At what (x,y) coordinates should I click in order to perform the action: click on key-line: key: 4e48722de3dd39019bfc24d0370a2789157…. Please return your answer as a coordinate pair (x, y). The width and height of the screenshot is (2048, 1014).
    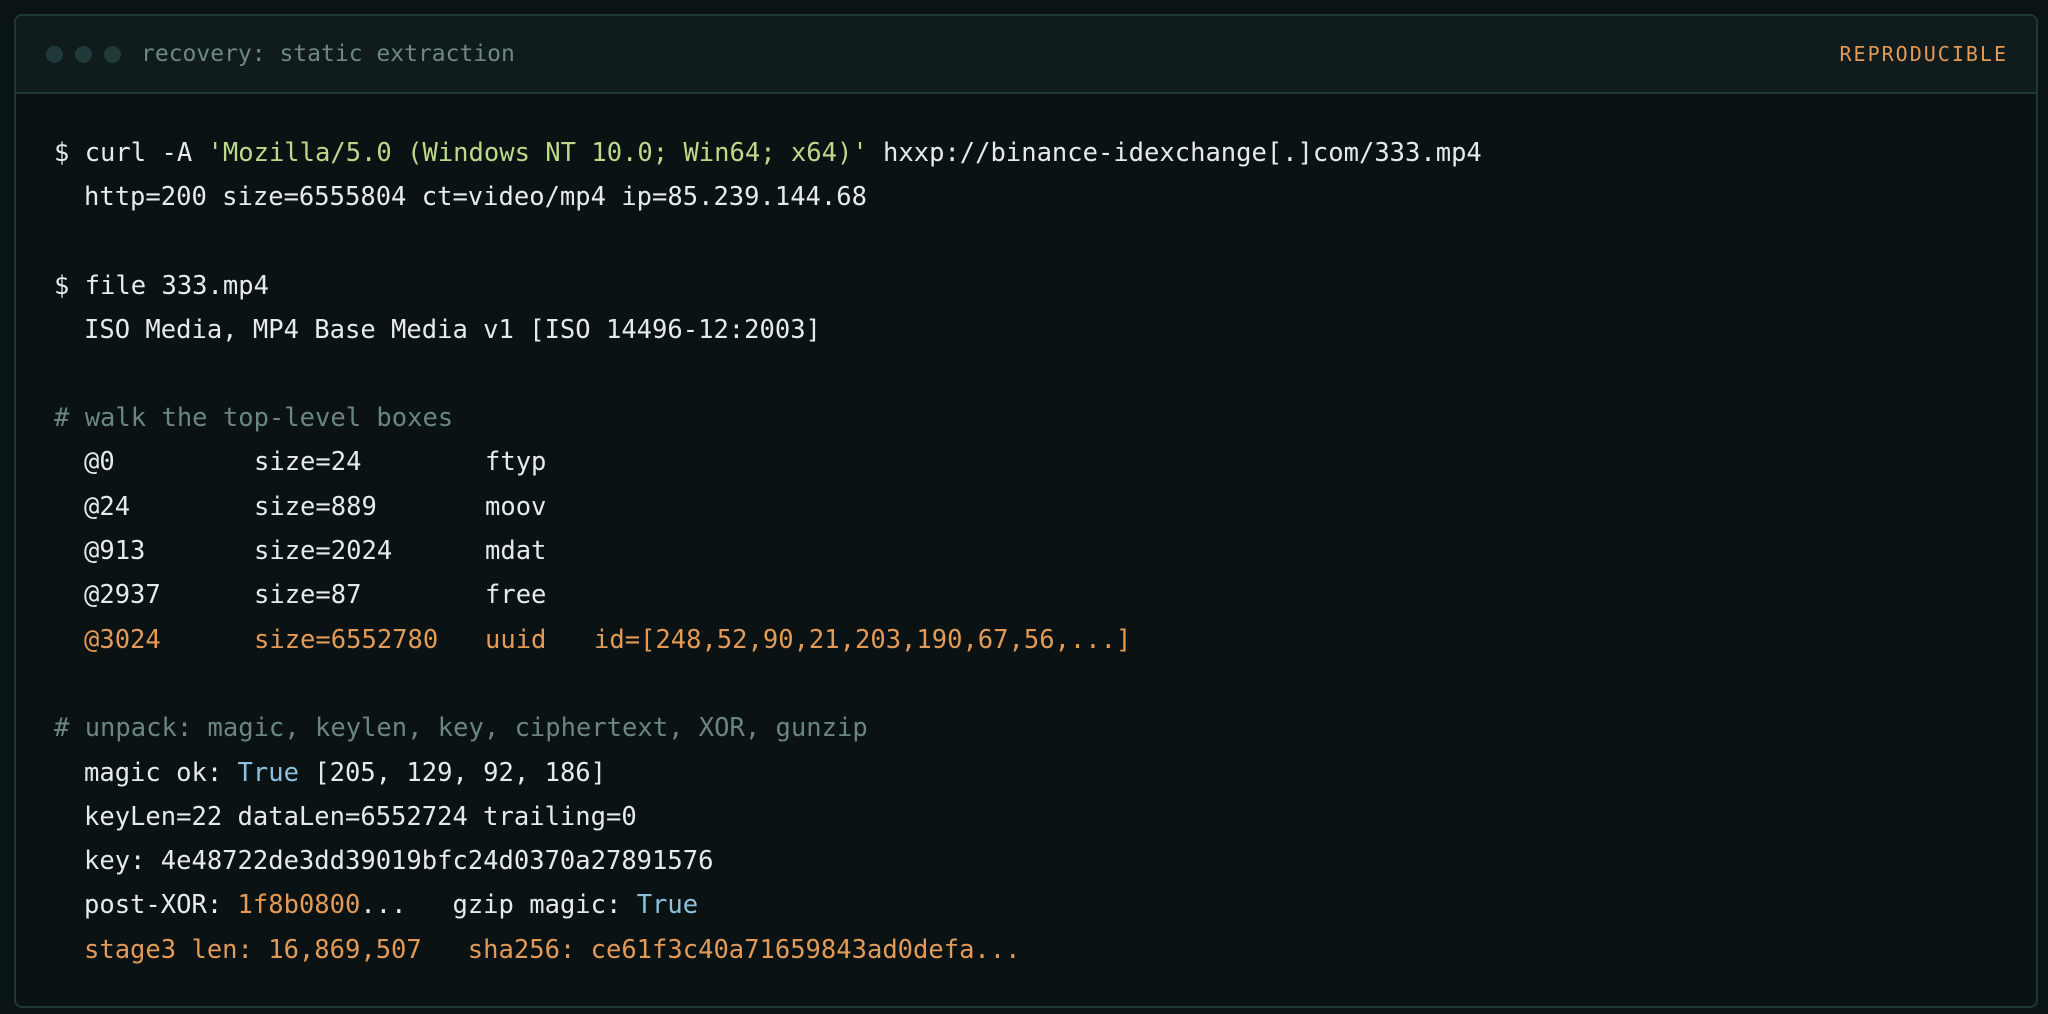
    Looking at the image, I should click on (399, 861).